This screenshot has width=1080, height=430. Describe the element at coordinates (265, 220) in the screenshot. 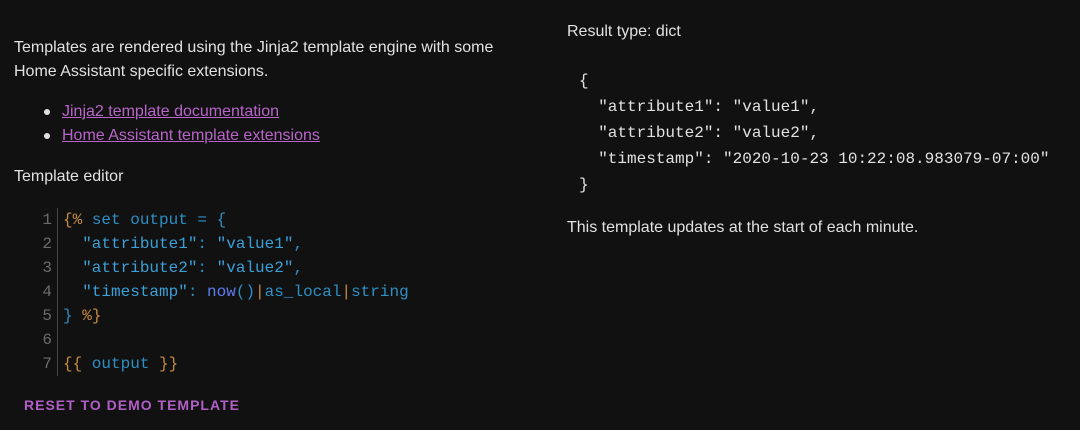

I see `code-line: 1 {% set output = {` at that location.